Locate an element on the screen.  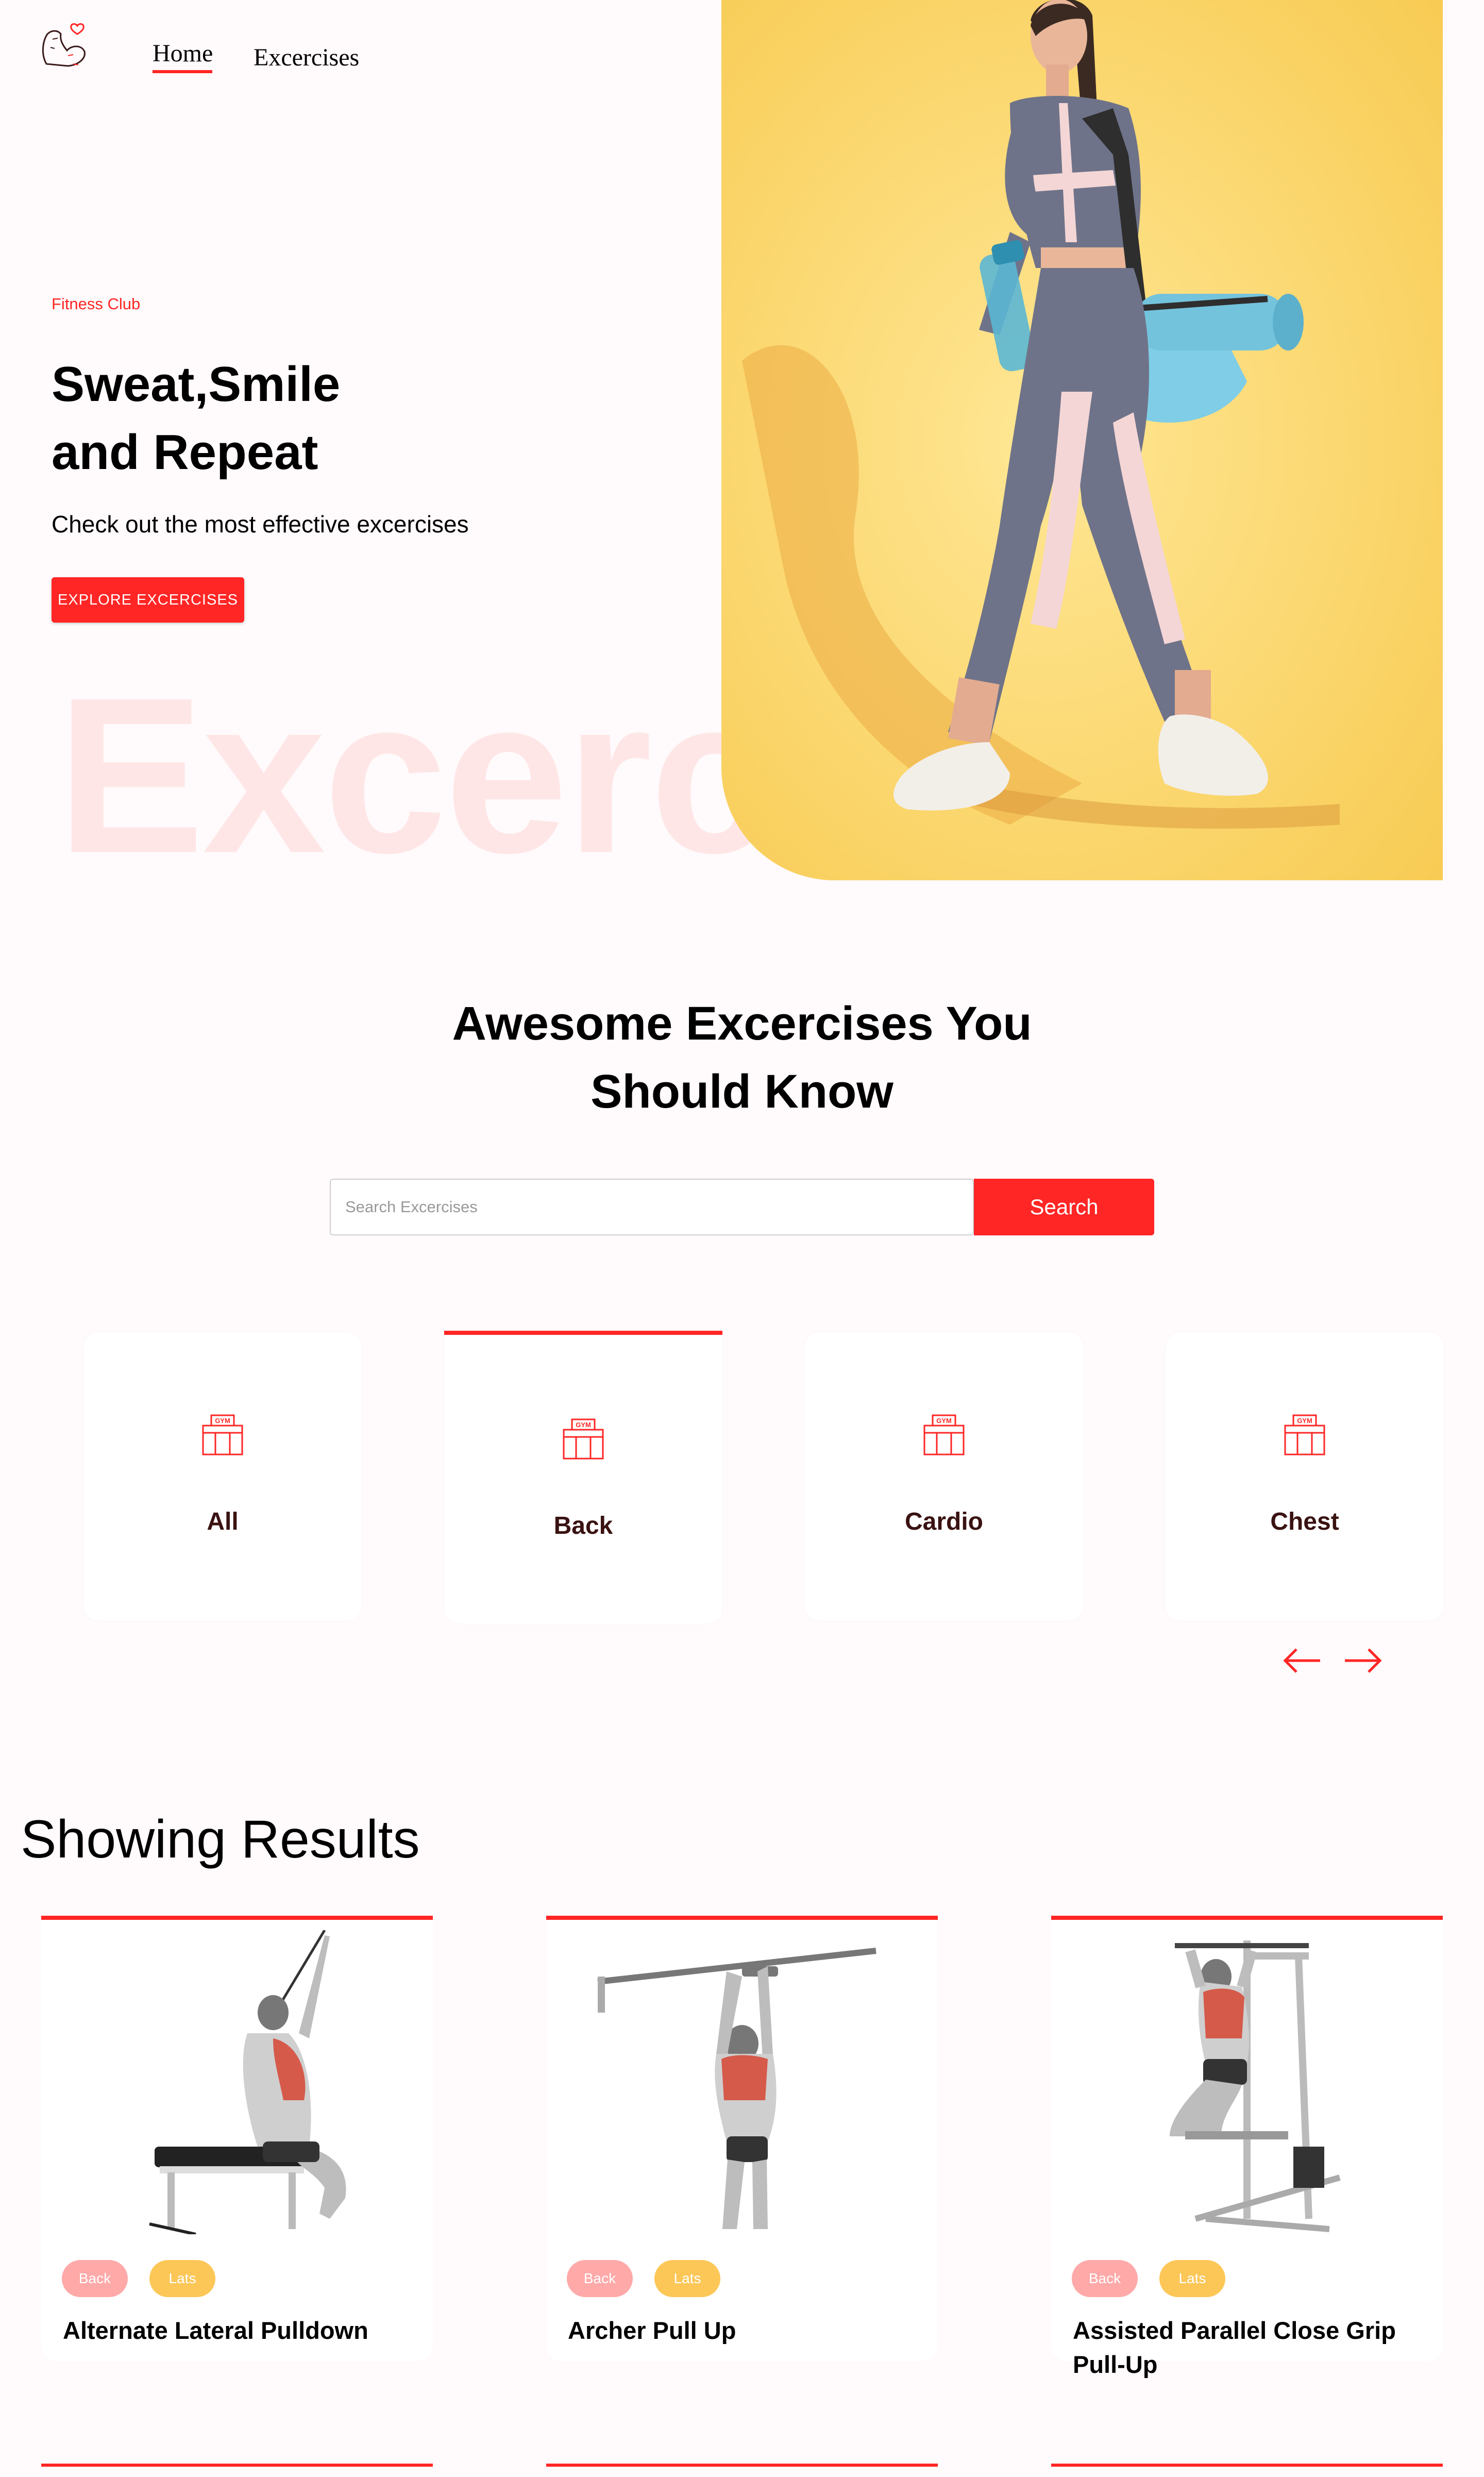
exercise-card: Back Lats Archer Pull Up is located at coordinates (742, 2138).